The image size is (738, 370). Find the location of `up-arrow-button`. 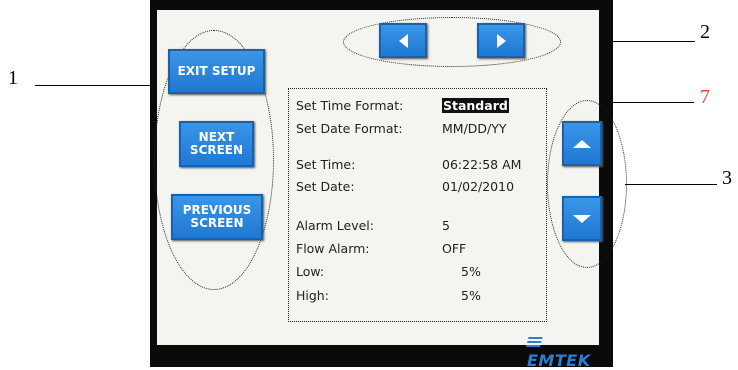

up-arrow-button is located at coordinates (582, 143).